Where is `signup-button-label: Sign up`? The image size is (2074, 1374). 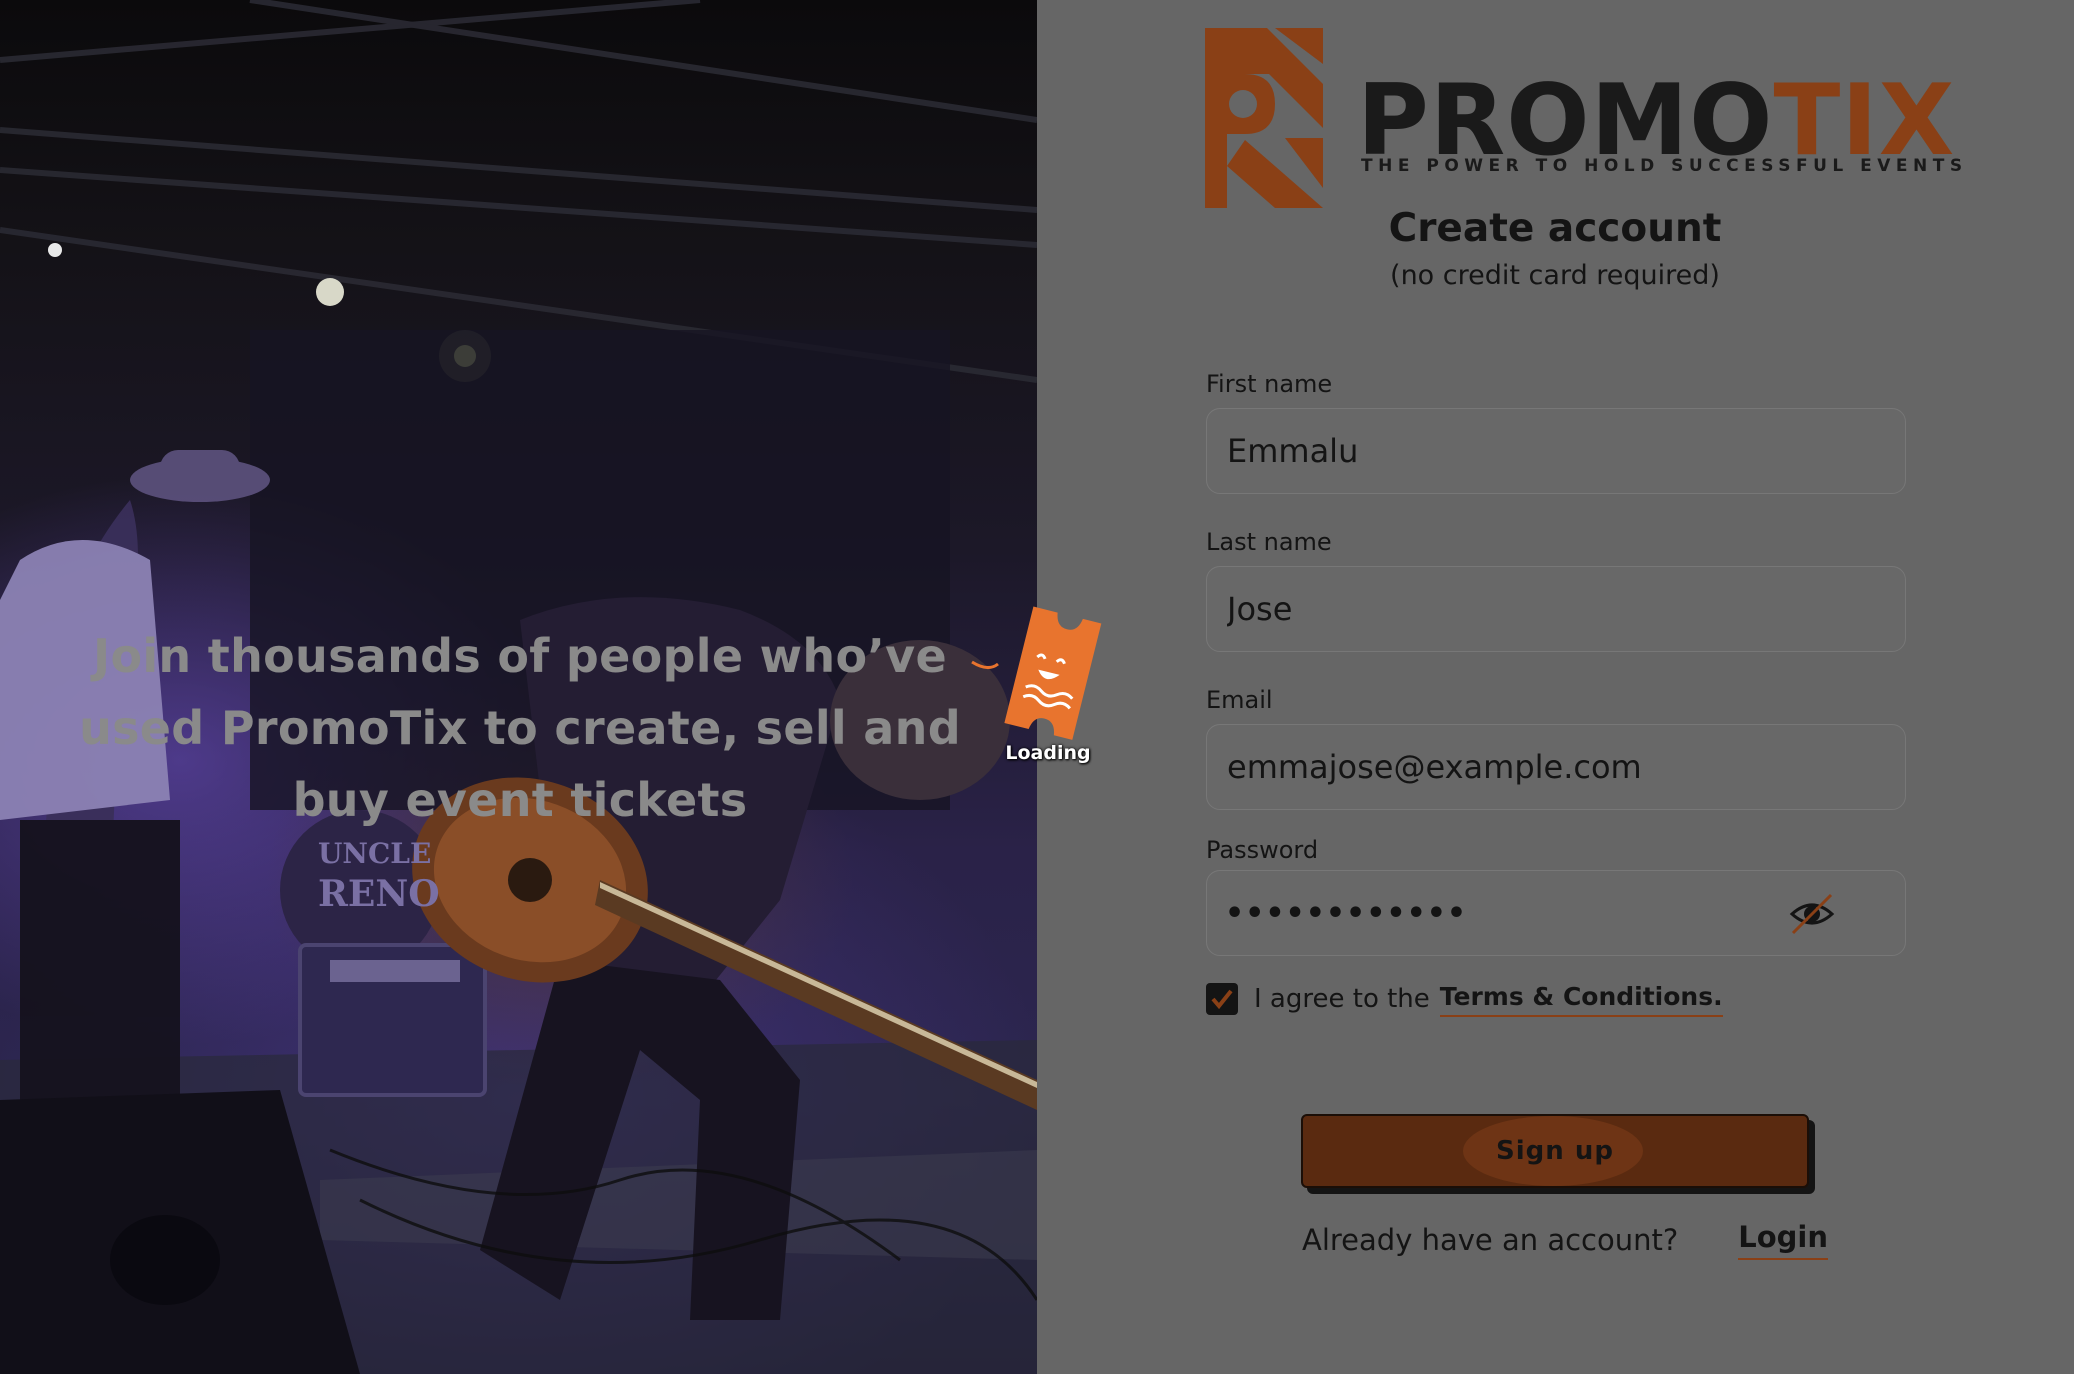
signup-button-label: Sign up is located at coordinates (1555, 1151).